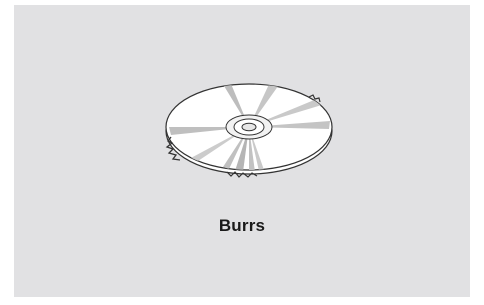  What do you see at coordinates (242, 225) in the screenshot?
I see `burrs-caption: Burrs` at bounding box center [242, 225].